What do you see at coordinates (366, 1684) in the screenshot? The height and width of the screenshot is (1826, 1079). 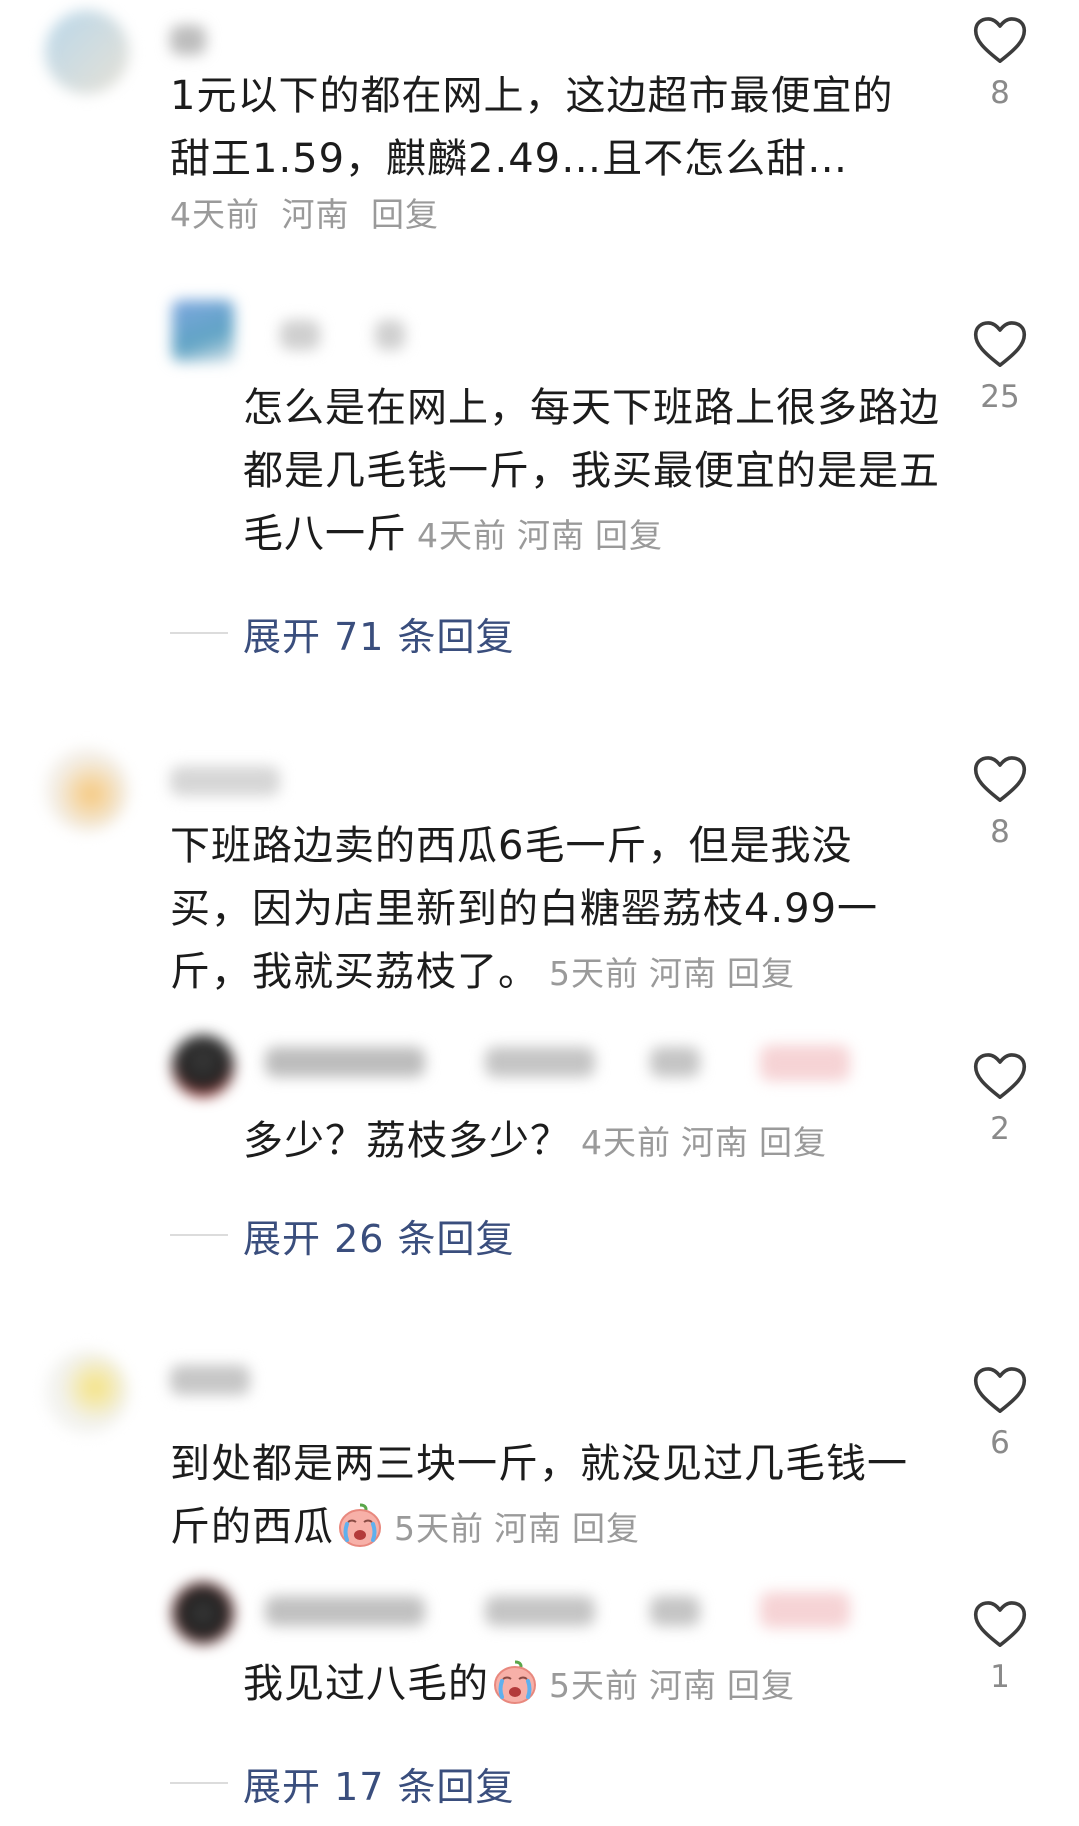 I see `reply-body: 我见过八毛的` at bounding box center [366, 1684].